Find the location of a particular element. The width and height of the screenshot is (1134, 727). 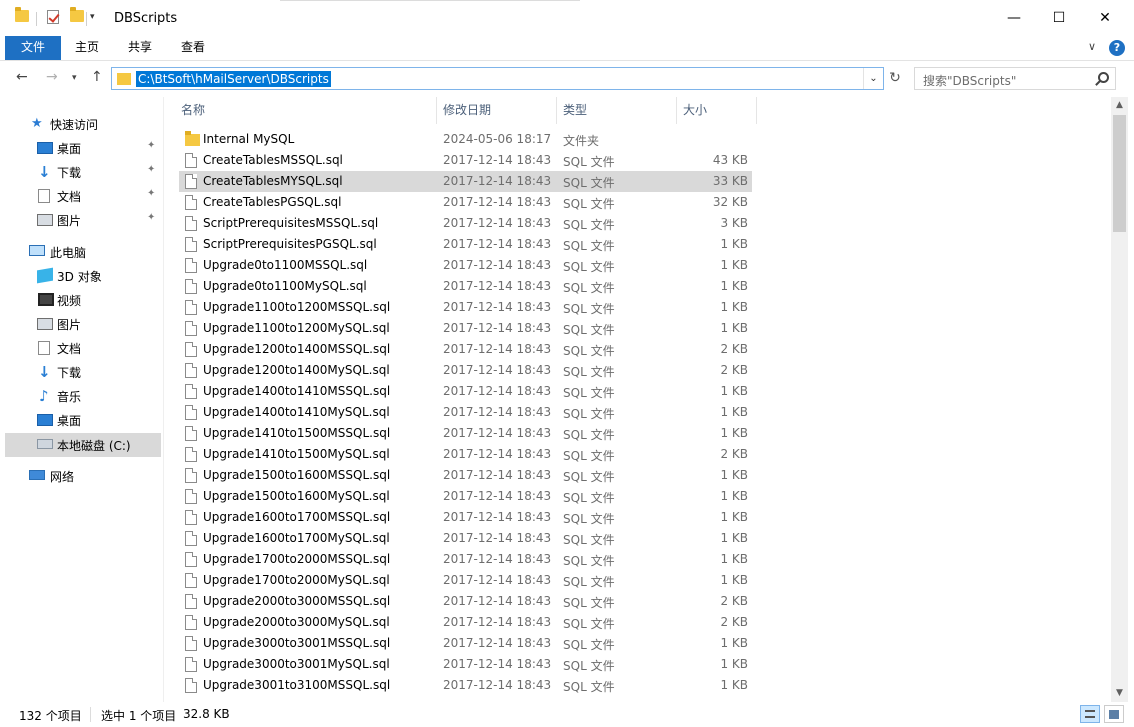

file-name: CreateTablesPGSQL.sql is located at coordinates (272, 202).